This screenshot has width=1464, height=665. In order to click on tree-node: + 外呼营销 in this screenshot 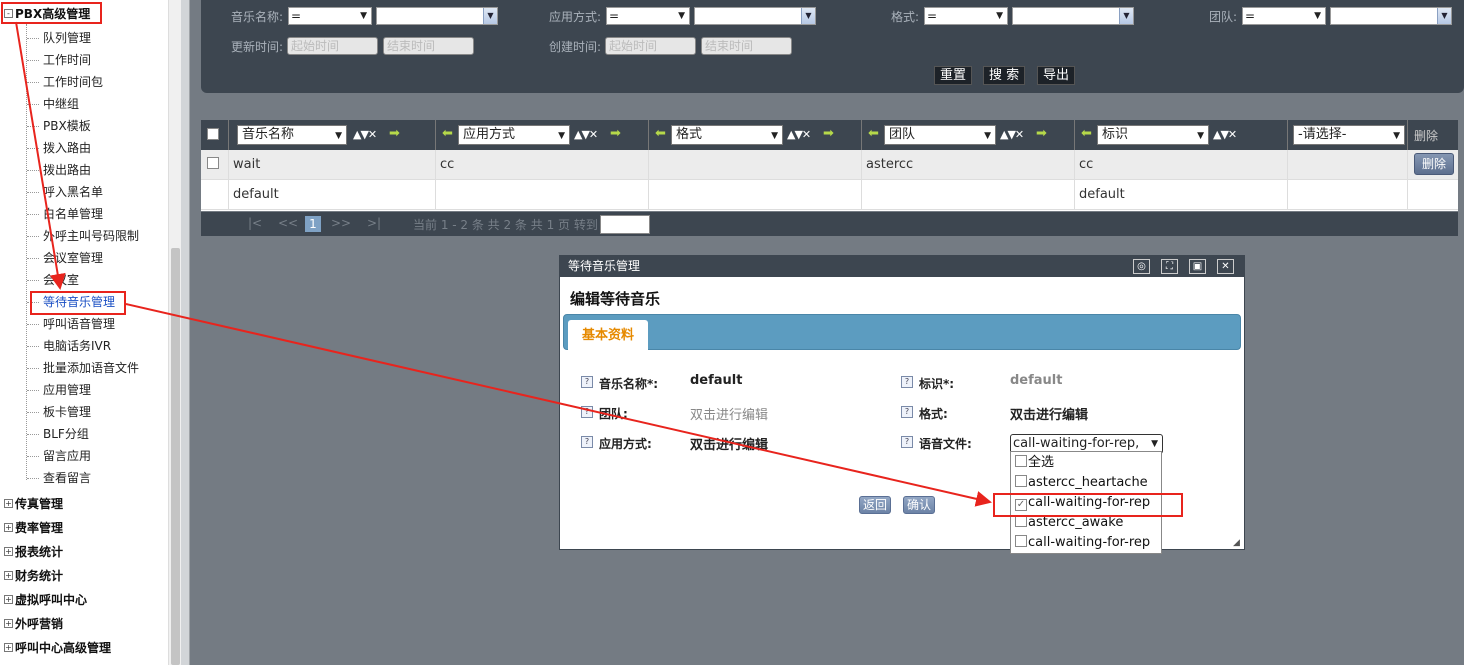, I will do `click(33, 623)`.